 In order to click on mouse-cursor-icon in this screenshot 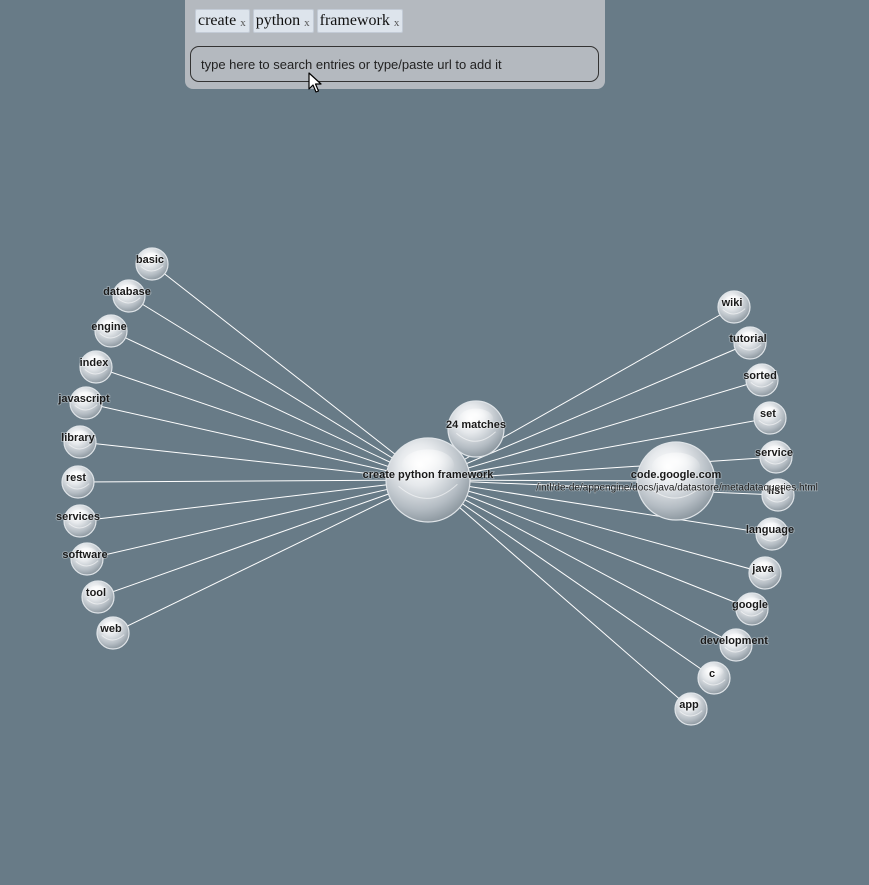, I will do `click(315, 82)`.